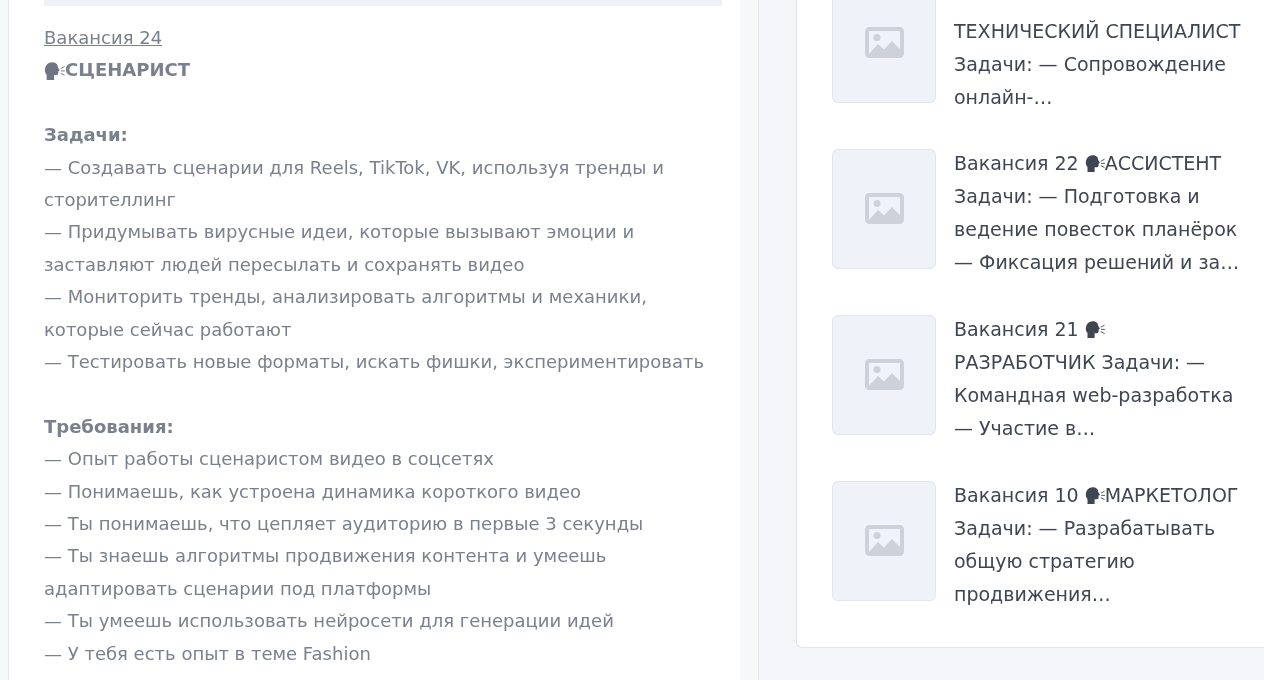 The height and width of the screenshot is (680, 1264). What do you see at coordinates (127, 70) in the screenshot?
I see `vacancy-title: СЦЕНАРИСТ` at bounding box center [127, 70].